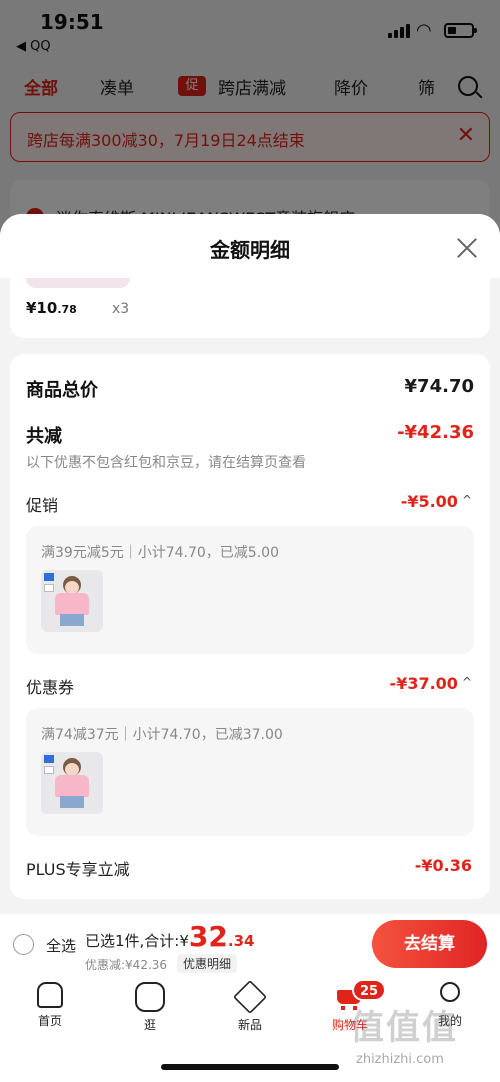 This screenshot has height=1082, width=500. What do you see at coordinates (207, 963) in the screenshot?
I see `discount-detail-link: 优惠明细` at bounding box center [207, 963].